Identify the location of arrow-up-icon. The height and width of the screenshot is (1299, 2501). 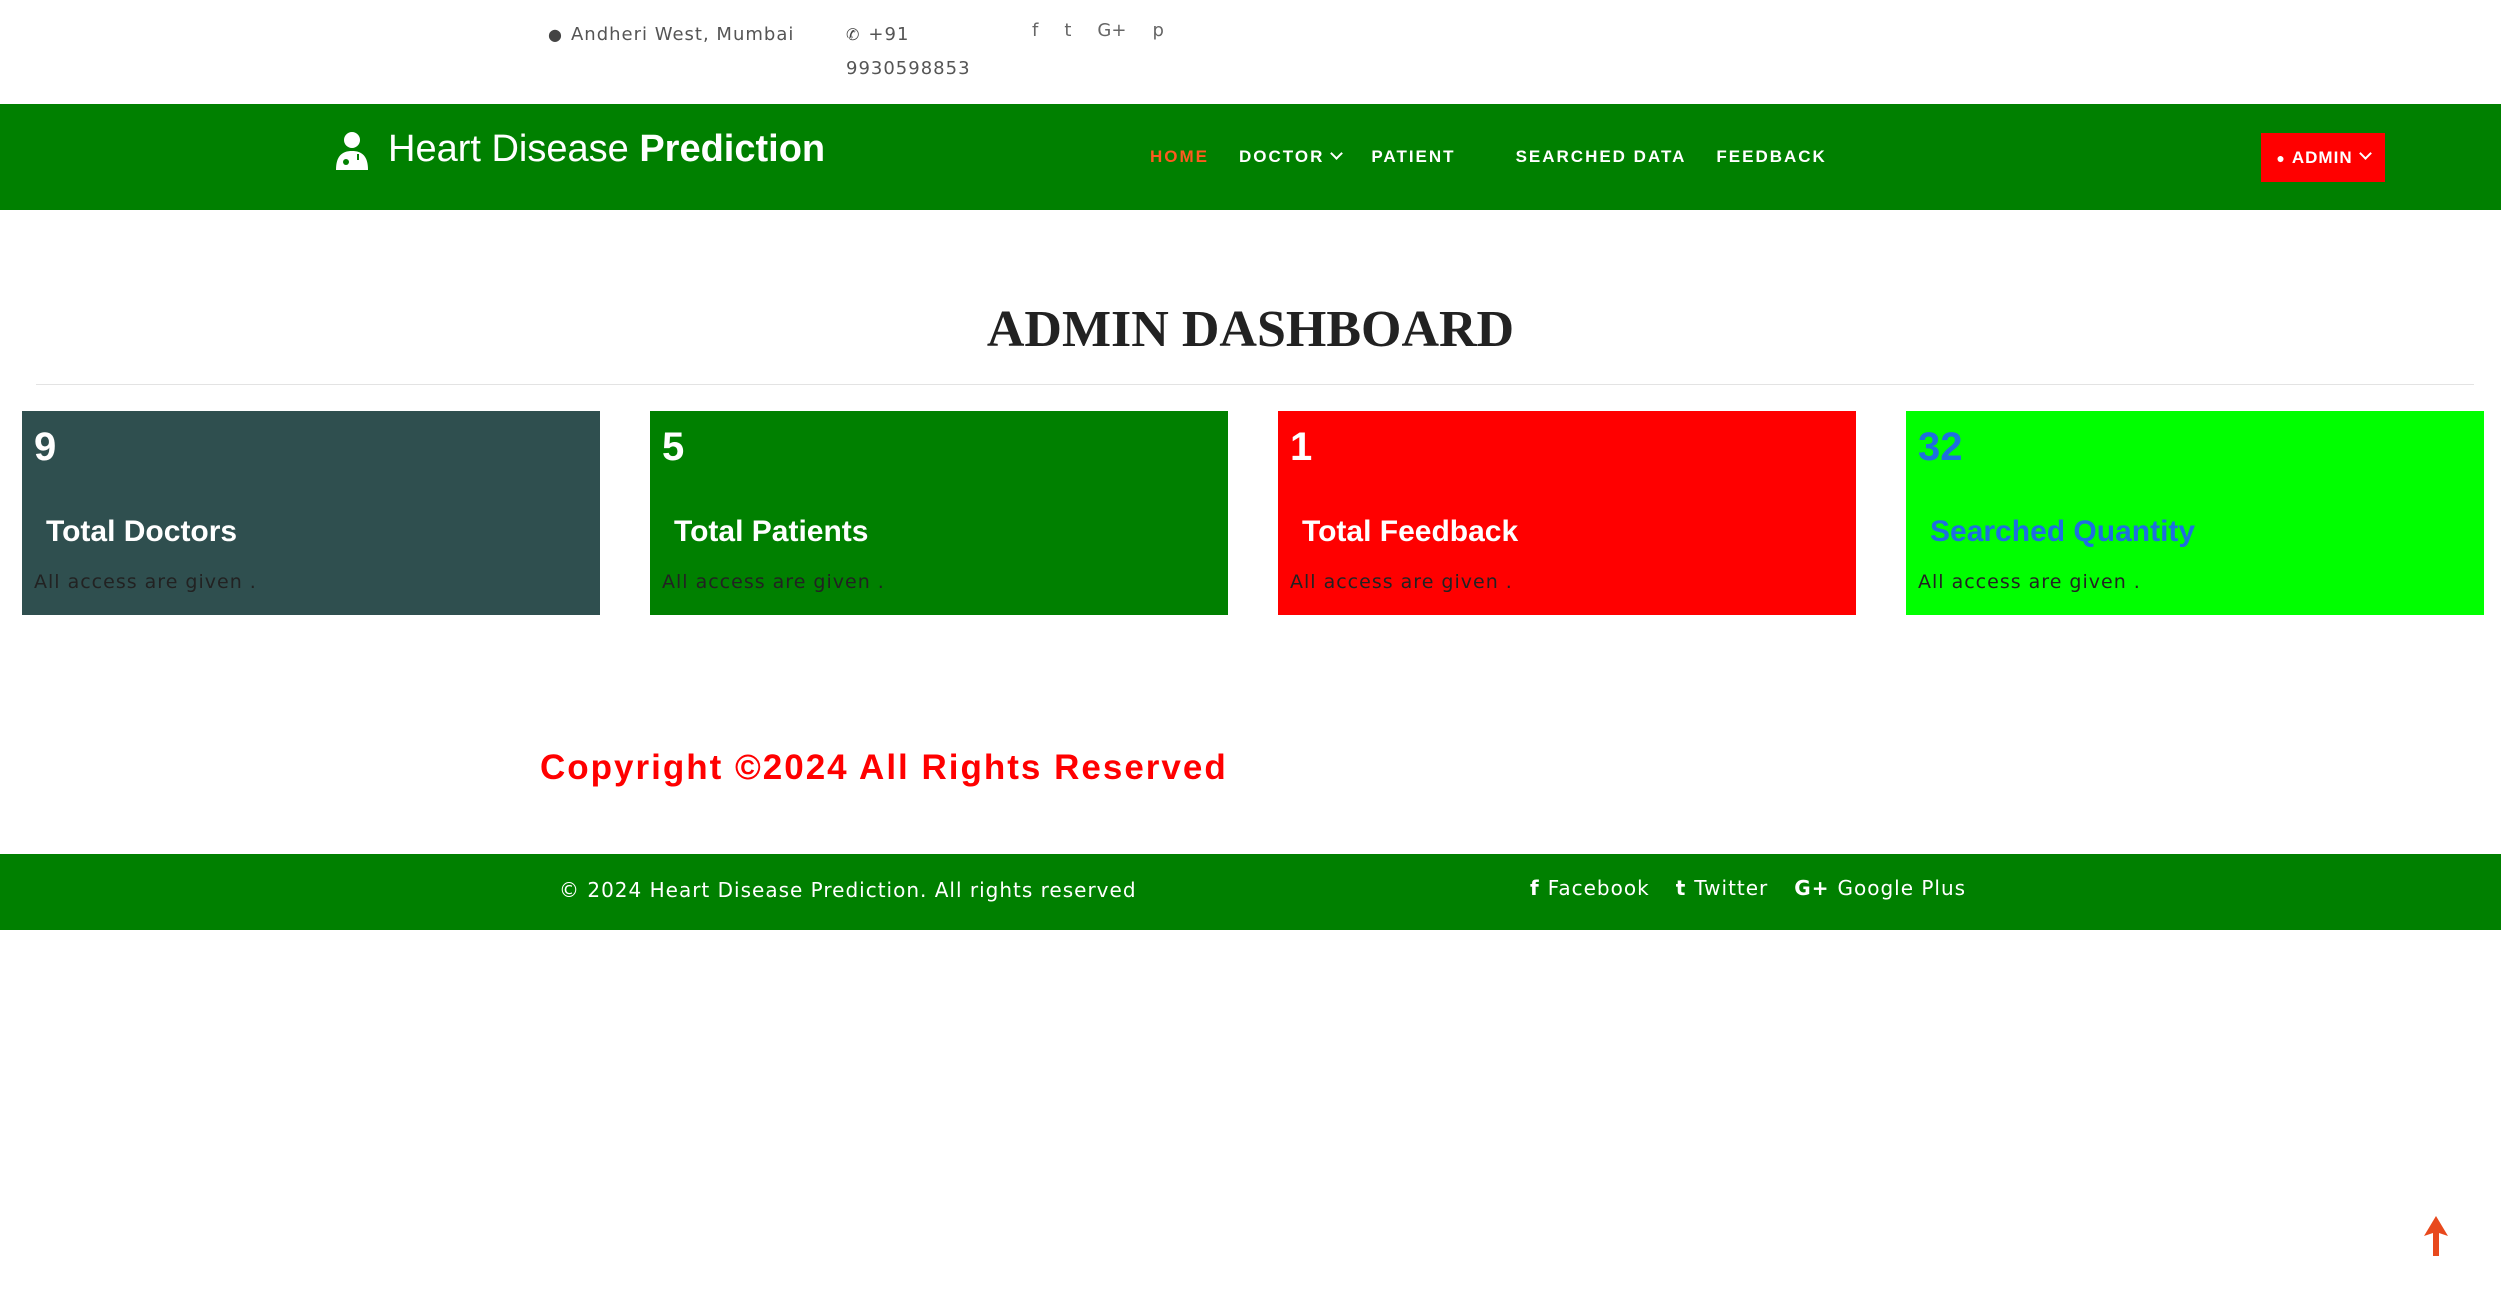
(2436, 1236).